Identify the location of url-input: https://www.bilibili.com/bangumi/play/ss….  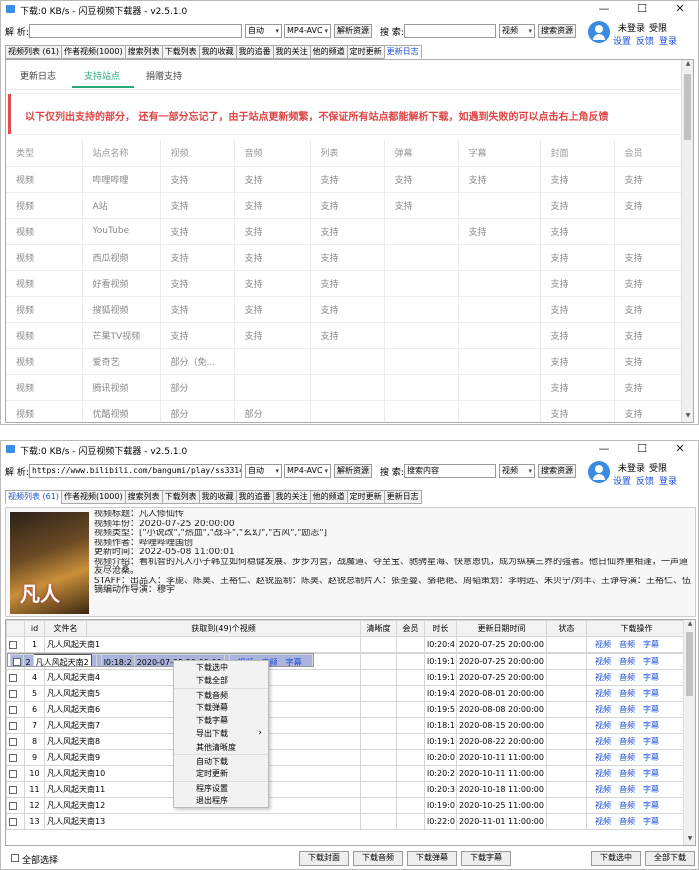
(135, 471).